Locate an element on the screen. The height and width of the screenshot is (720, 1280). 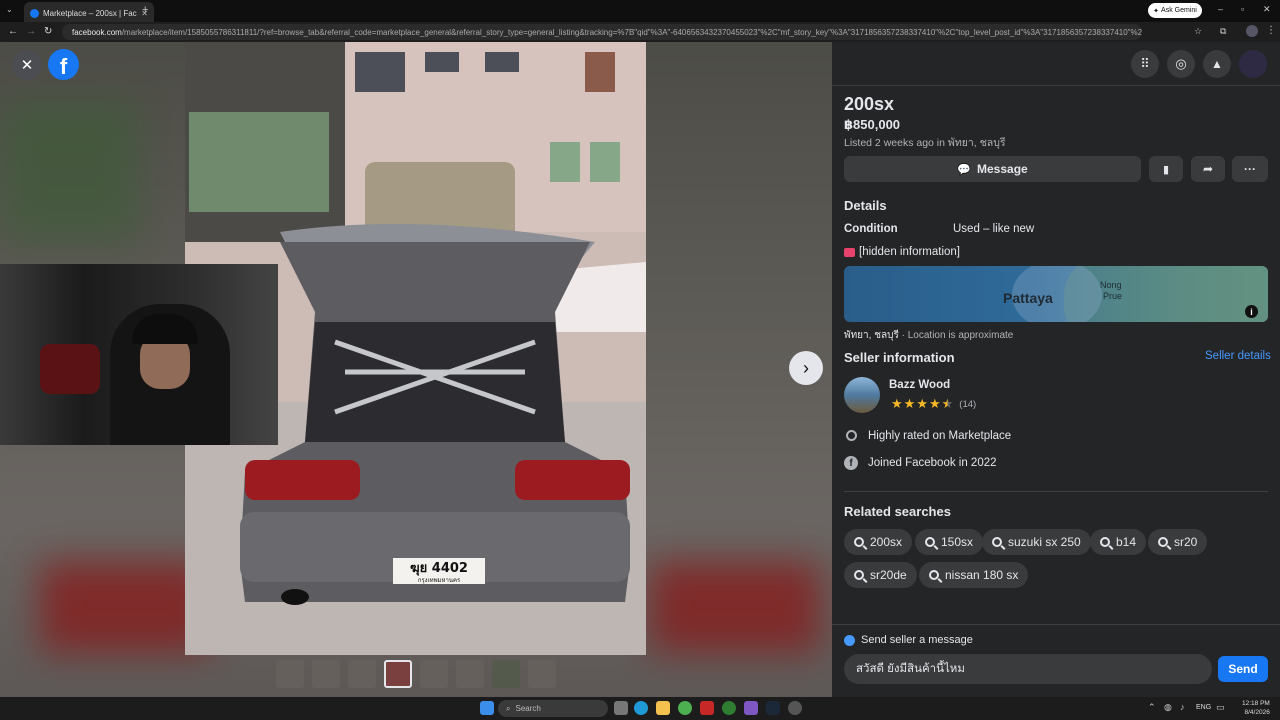
related-chip-sr20: sr20 is located at coordinates (1178, 542).